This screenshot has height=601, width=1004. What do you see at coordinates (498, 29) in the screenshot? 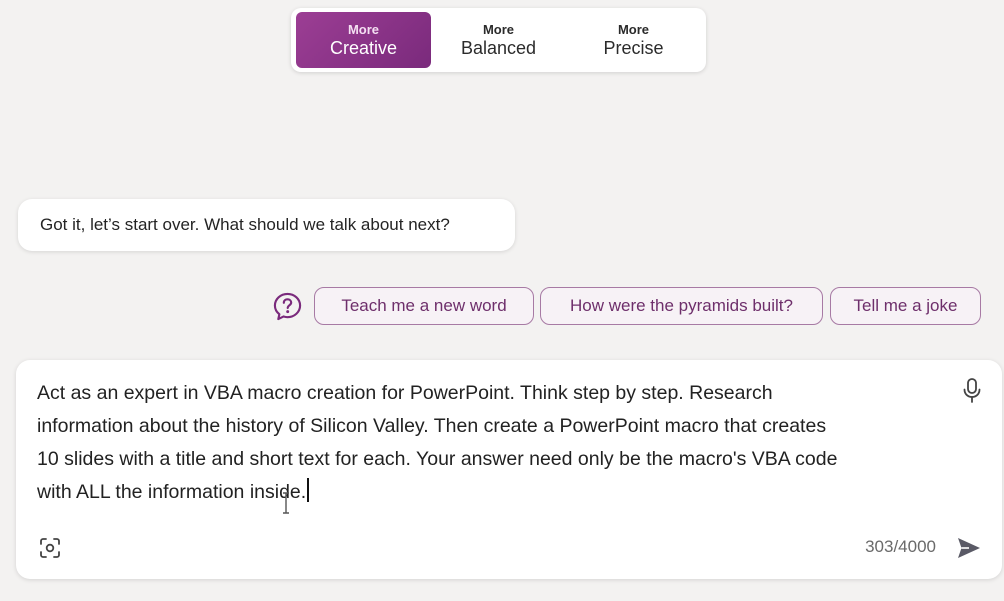
I see `tone-balanced-prefix: More` at bounding box center [498, 29].